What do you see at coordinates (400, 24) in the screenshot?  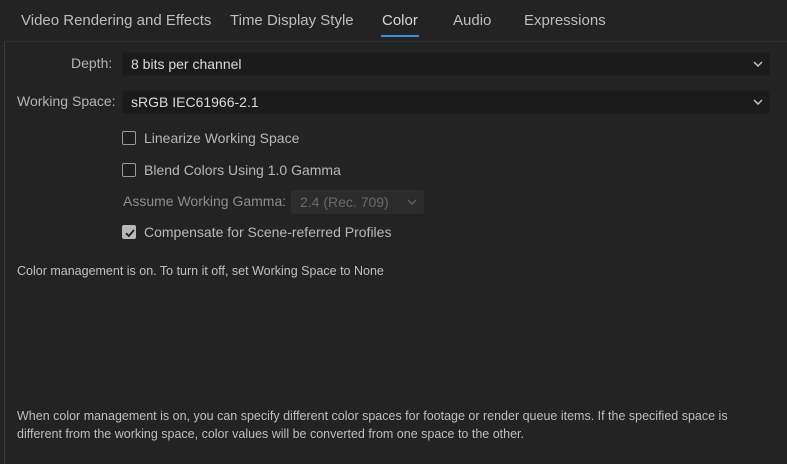 I see `tab-color: Color` at bounding box center [400, 24].